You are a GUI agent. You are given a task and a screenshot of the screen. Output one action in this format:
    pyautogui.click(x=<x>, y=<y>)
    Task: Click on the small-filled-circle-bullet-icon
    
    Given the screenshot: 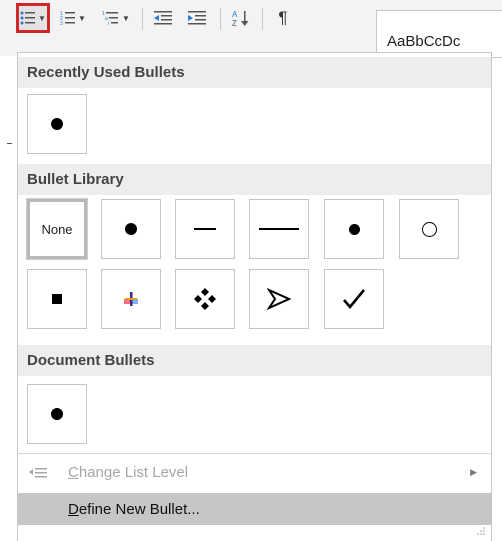 What is the action you would take?
    pyautogui.click(x=354, y=229)
    